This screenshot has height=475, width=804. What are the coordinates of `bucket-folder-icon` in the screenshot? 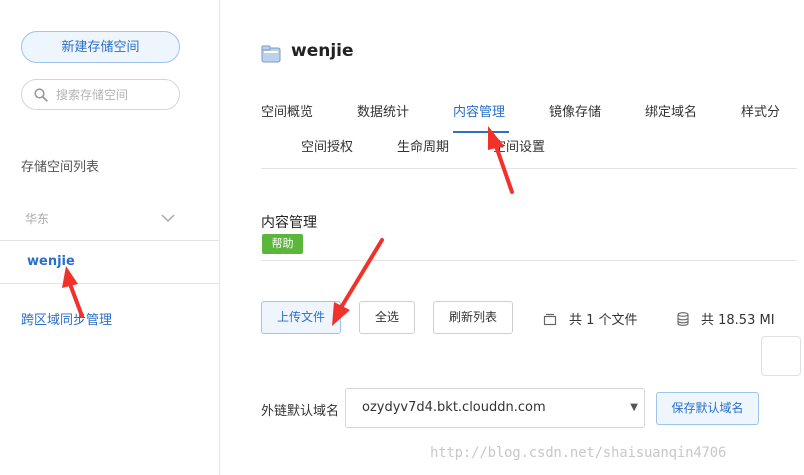 It's located at (271, 54).